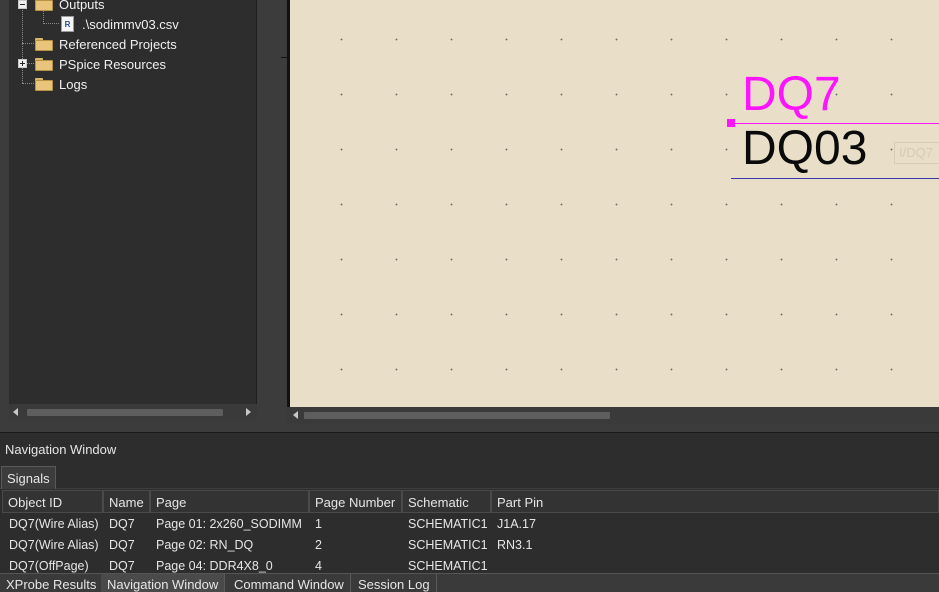 The image size is (939, 592). I want to click on tab-command-window: Command Window, so click(289, 583).